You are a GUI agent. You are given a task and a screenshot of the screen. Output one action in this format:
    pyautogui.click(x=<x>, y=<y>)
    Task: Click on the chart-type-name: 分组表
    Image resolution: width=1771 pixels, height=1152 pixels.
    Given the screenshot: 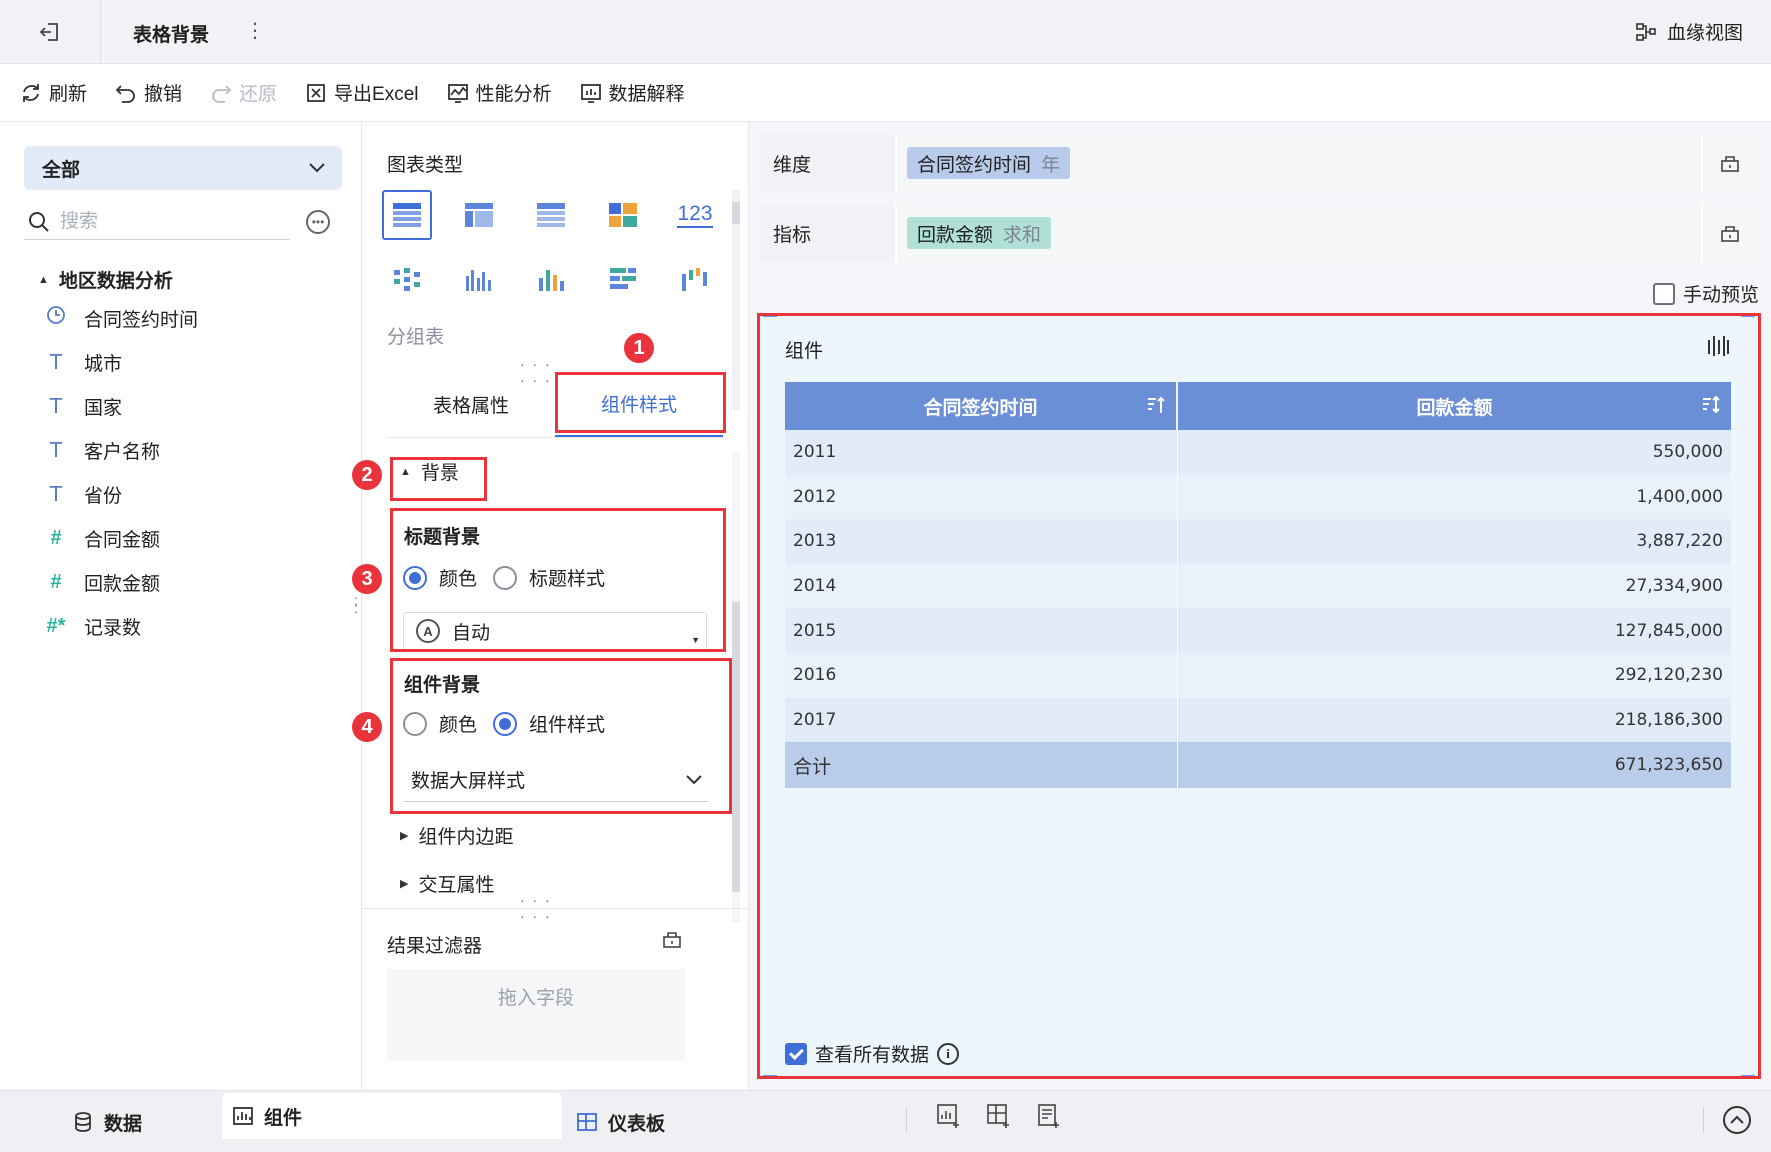 What is the action you would take?
    pyautogui.click(x=416, y=337)
    